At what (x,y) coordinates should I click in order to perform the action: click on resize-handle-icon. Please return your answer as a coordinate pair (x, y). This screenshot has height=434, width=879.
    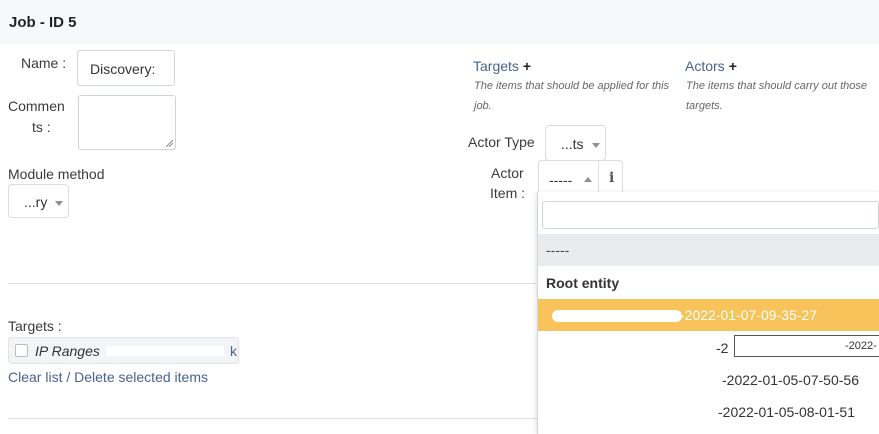
    Looking at the image, I should click on (169, 143).